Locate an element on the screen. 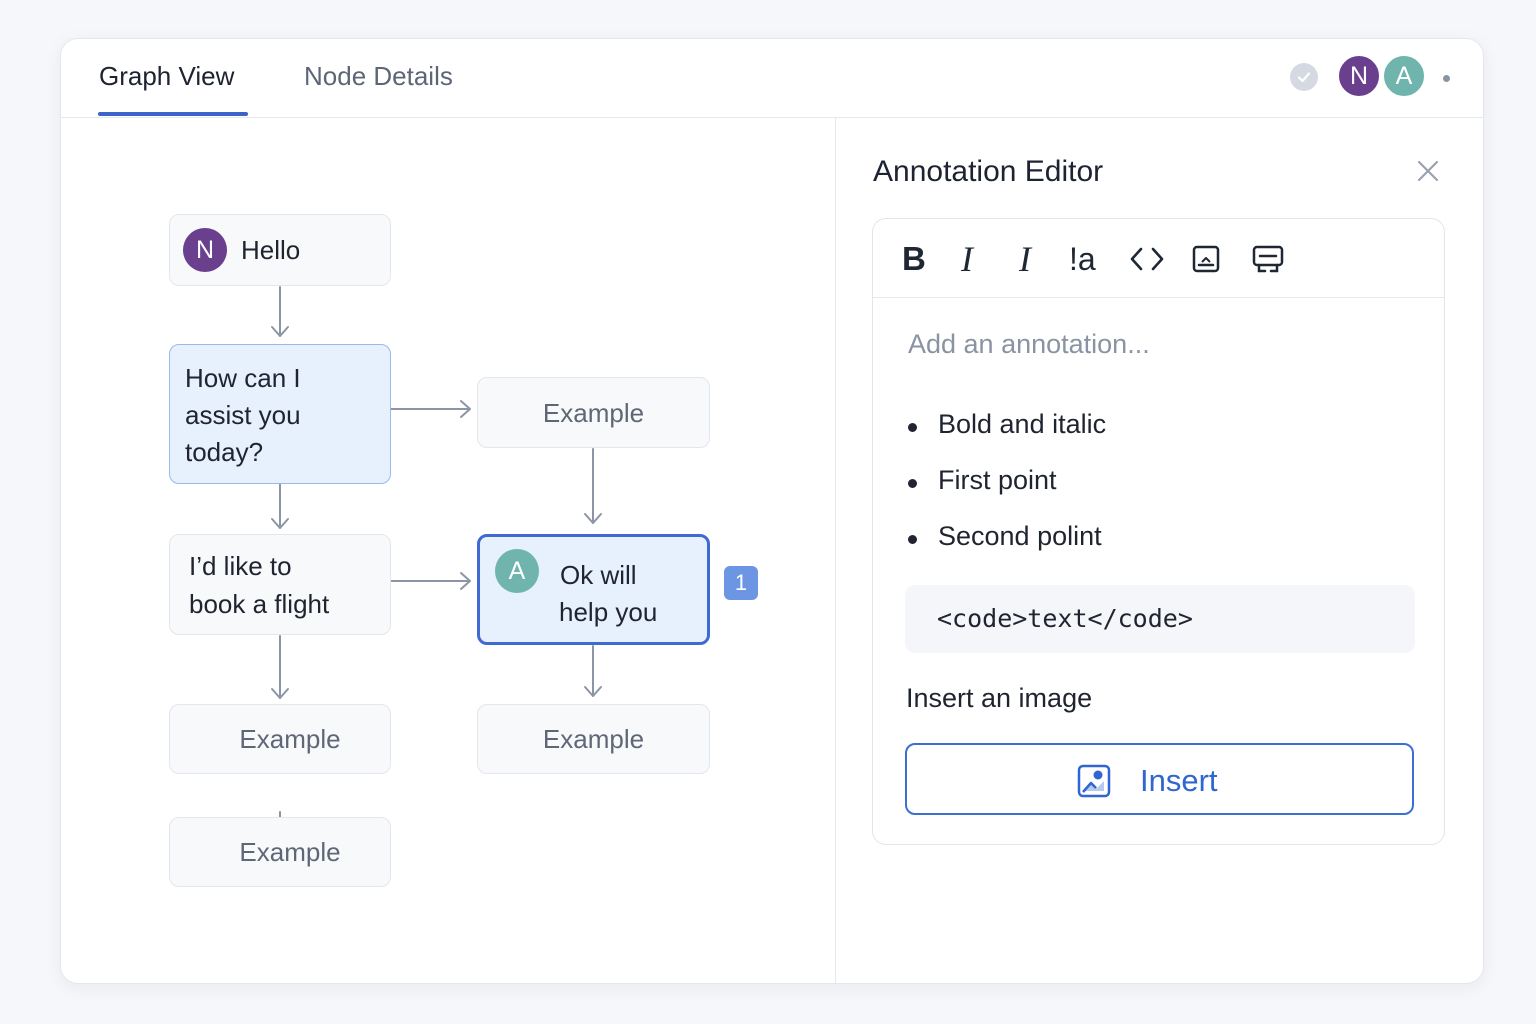 This screenshot has width=1536, height=1024. graph-node-ok-help: A Ok will help you is located at coordinates (593, 589).